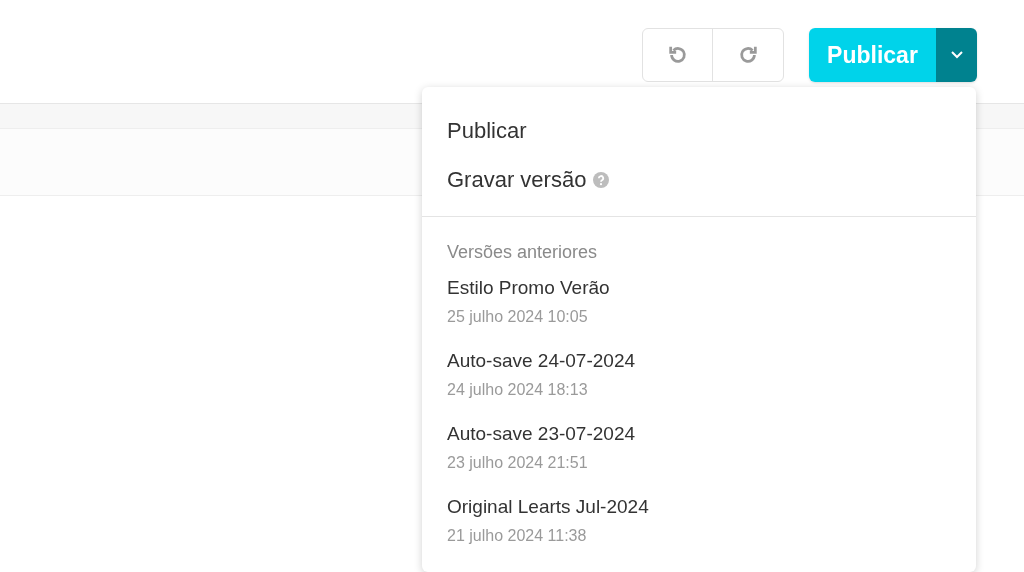 Image resolution: width=1024 pixels, height=572 pixels. Describe the element at coordinates (677, 55) in the screenshot. I see `undo-icon` at that location.